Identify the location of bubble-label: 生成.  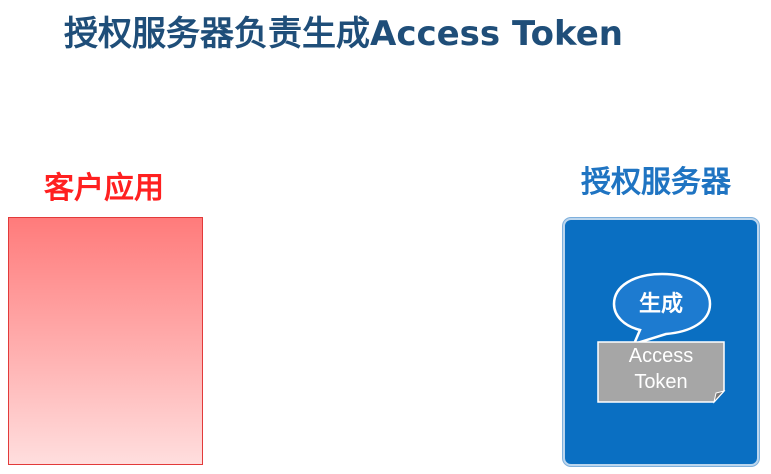
(660, 304).